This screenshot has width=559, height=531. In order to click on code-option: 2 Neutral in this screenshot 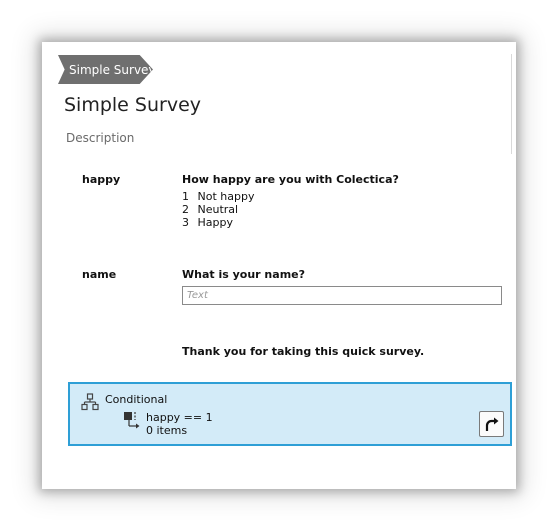, I will do `click(218, 209)`.